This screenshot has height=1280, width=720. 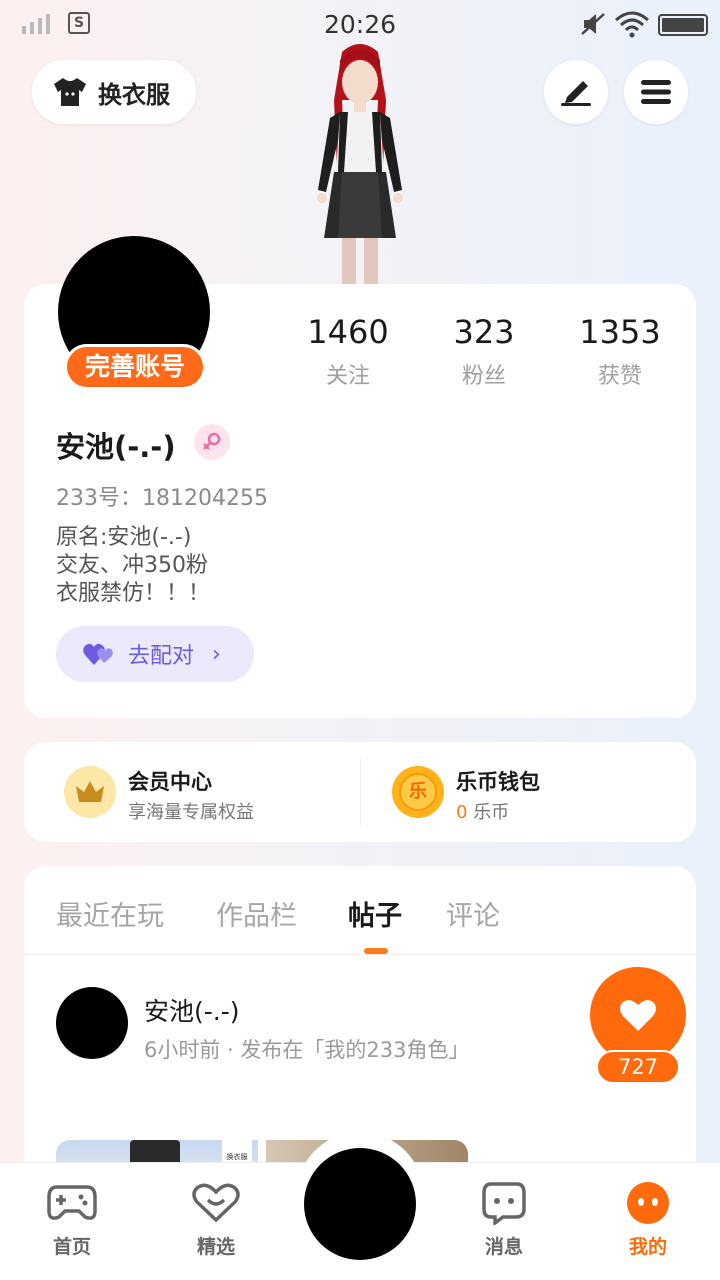 I want to click on wifi-icon, so click(x=632, y=24).